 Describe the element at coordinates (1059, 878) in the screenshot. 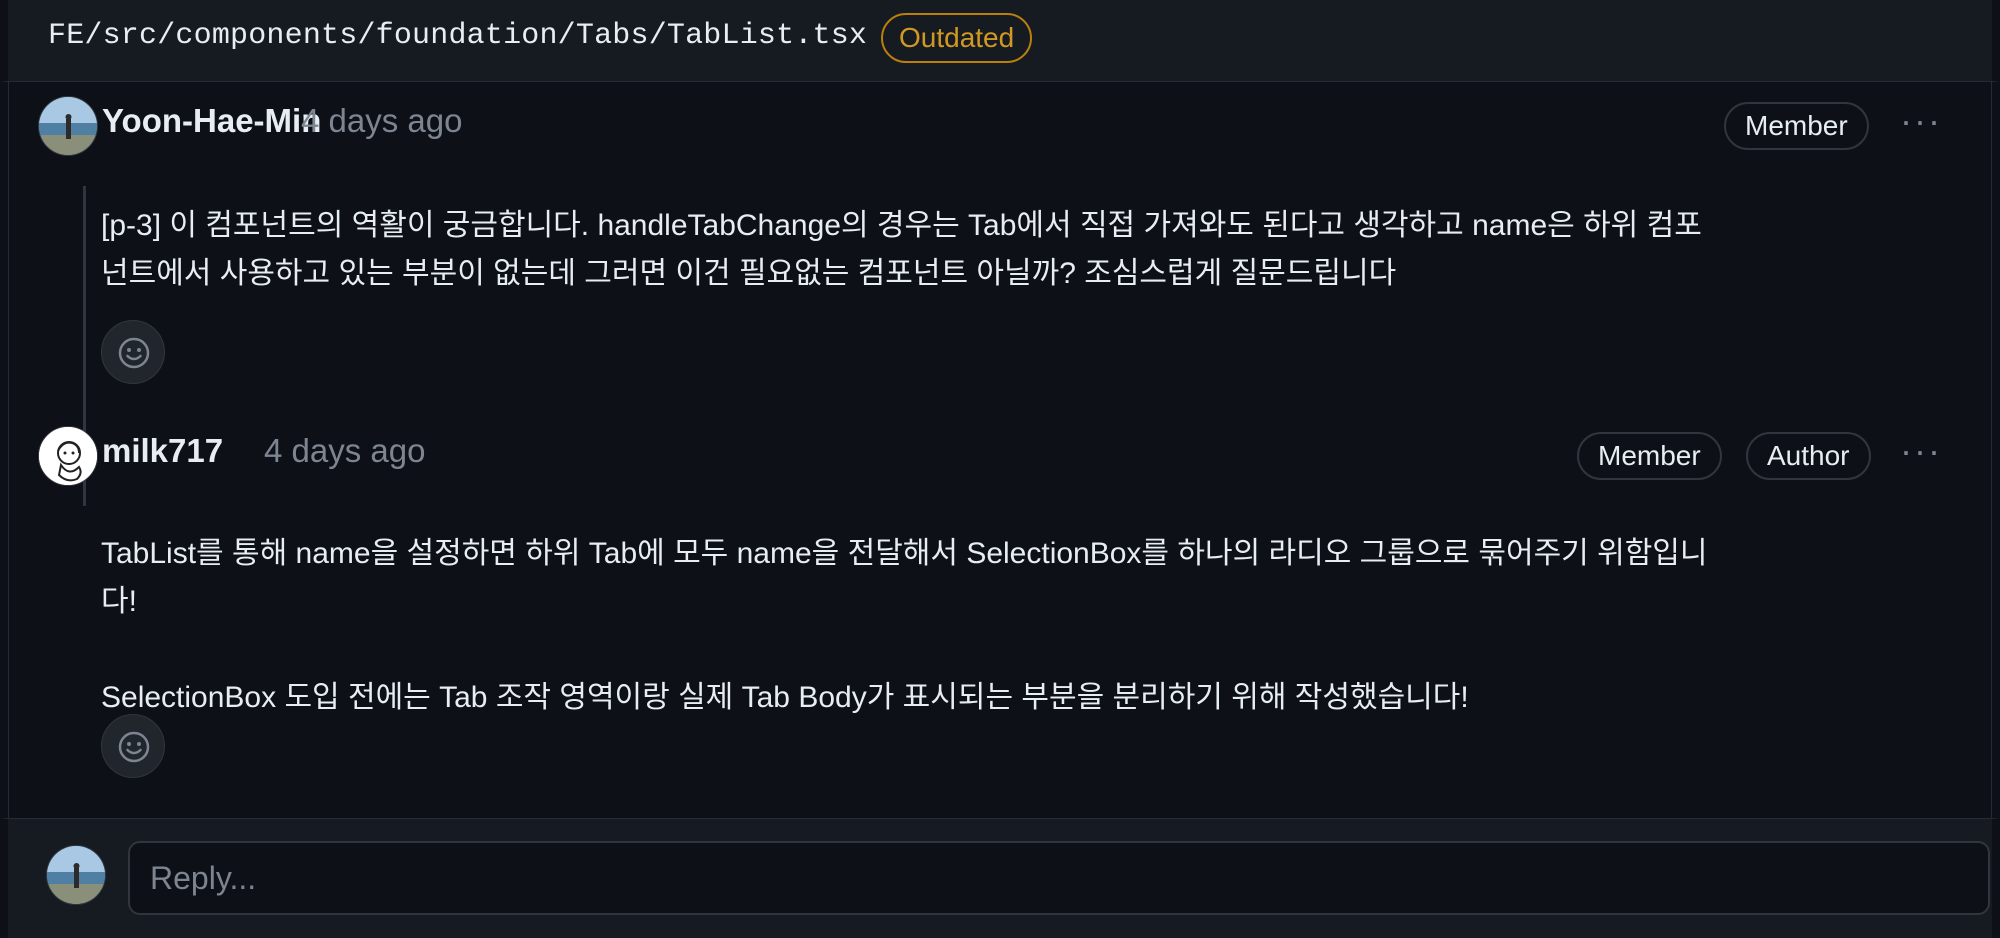

I see `reply-input` at that location.